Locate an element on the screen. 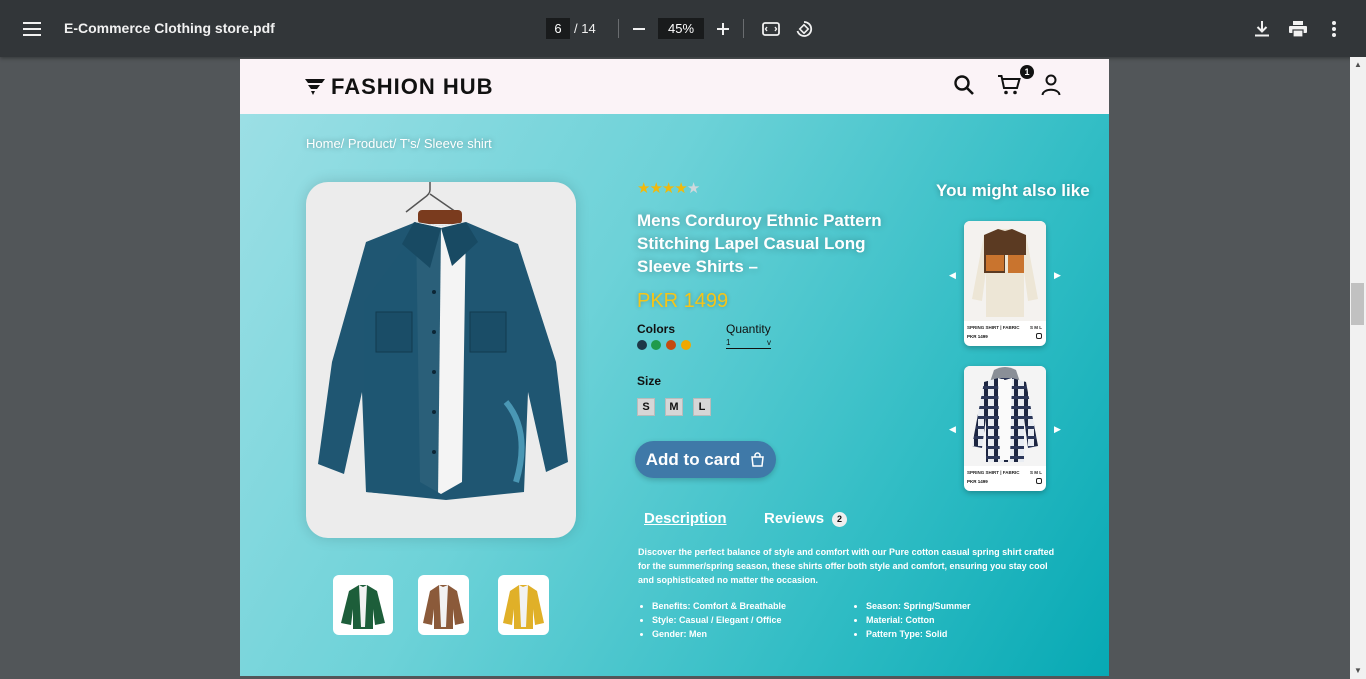 Image resolution: width=1366 pixels, height=679 pixels. feature-item: Season: Spring/Summer is located at coordinates (918, 606).